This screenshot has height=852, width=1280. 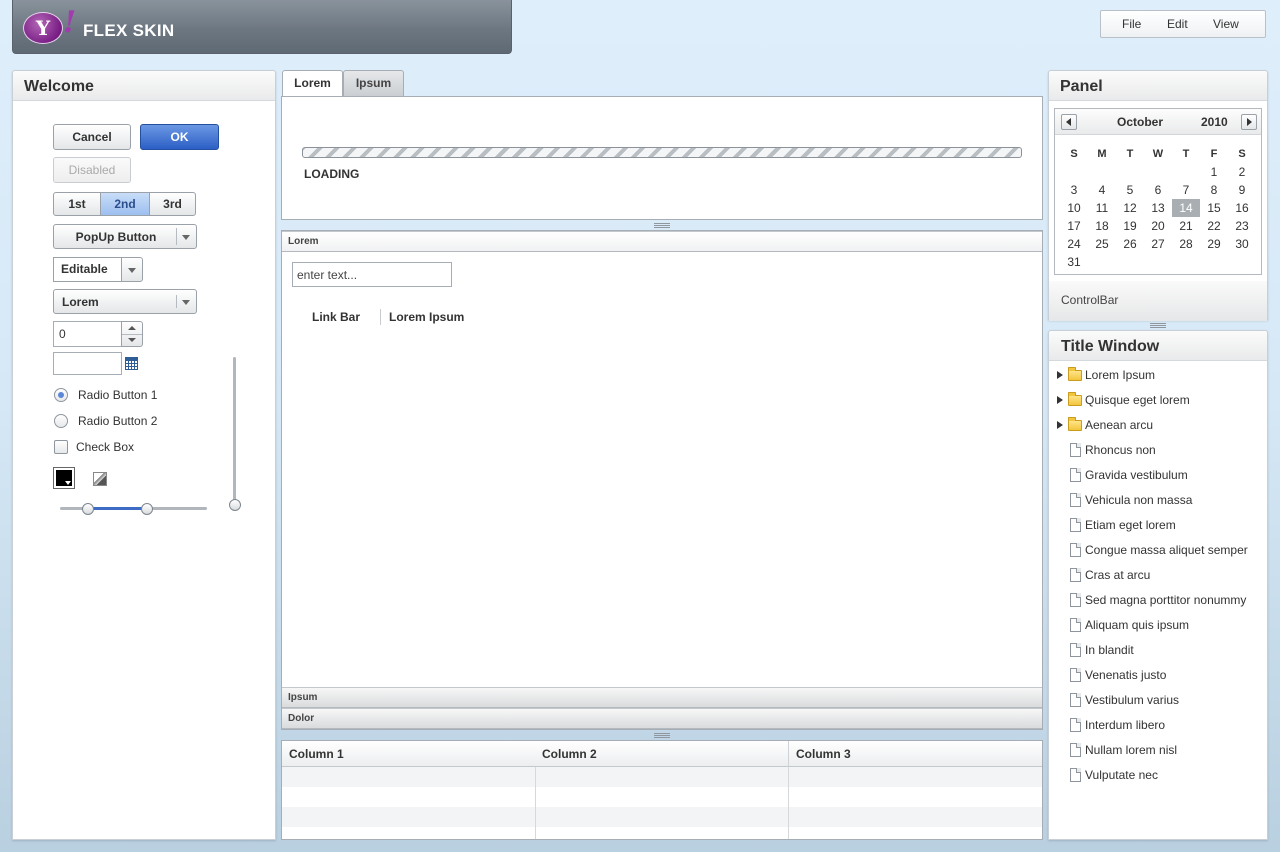 I want to click on calendar-day: 6, so click(x=1158, y=190).